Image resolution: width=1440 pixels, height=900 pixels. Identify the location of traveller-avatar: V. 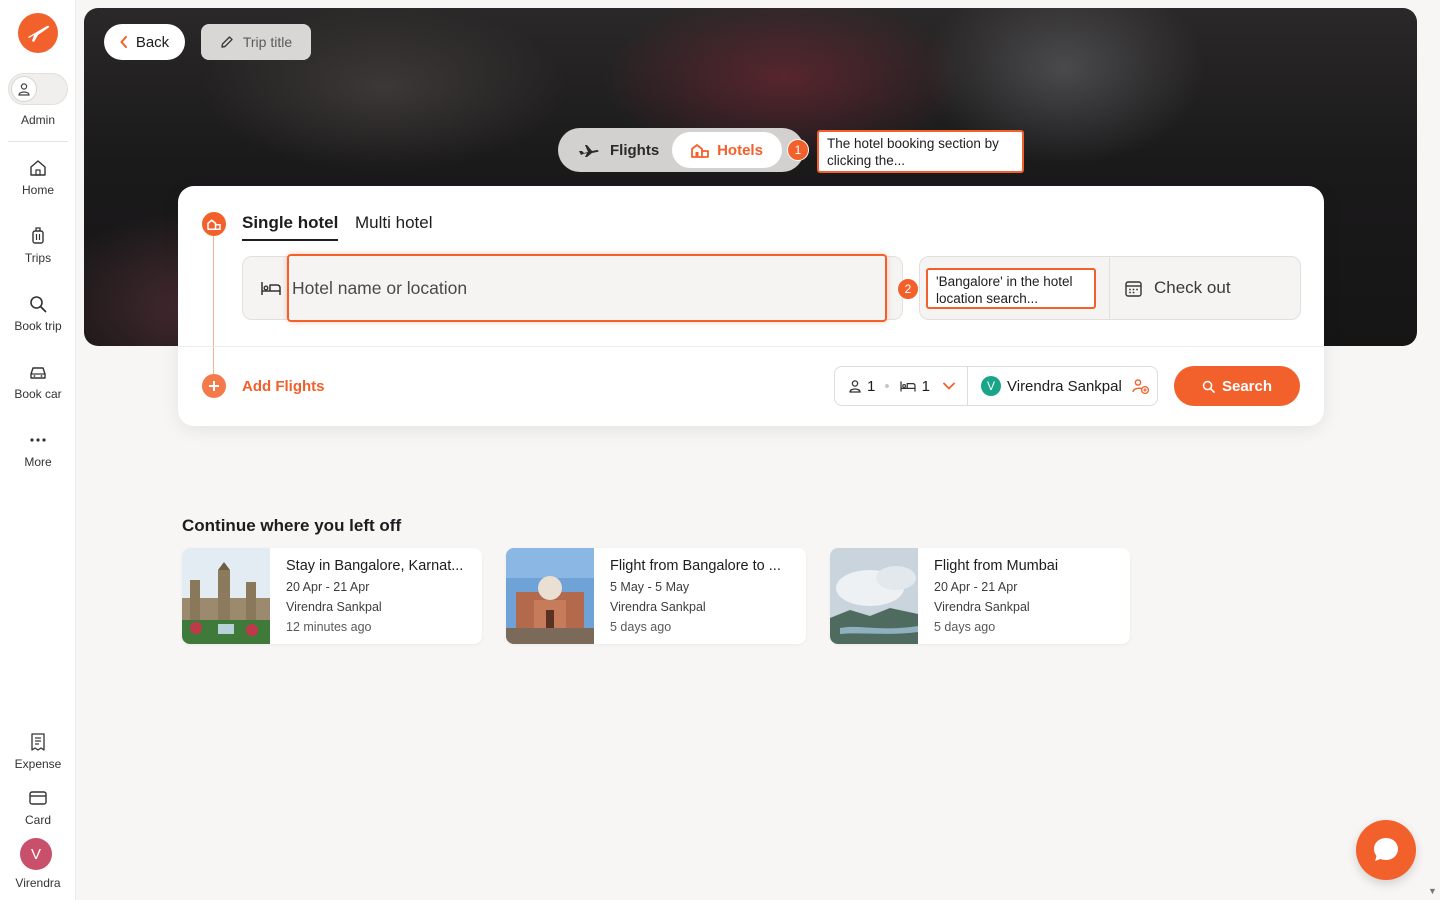
(991, 386).